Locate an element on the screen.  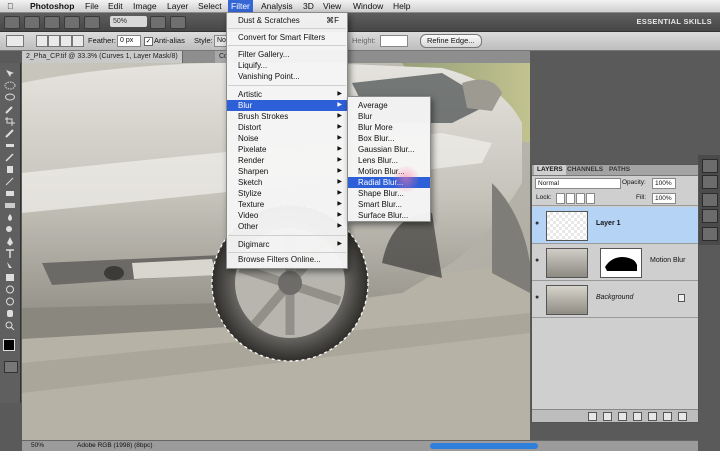
menu-item-blur-more: Blur More is located at coordinates (389, 127).